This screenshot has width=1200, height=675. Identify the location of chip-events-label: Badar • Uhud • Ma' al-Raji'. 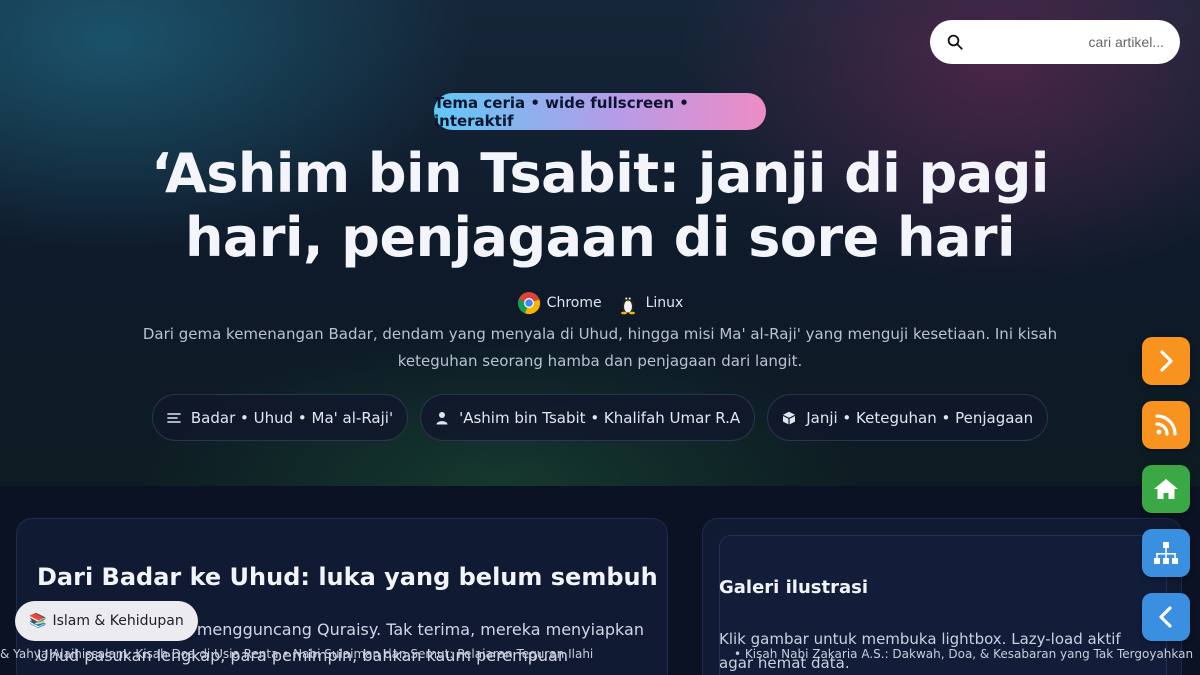
(292, 417).